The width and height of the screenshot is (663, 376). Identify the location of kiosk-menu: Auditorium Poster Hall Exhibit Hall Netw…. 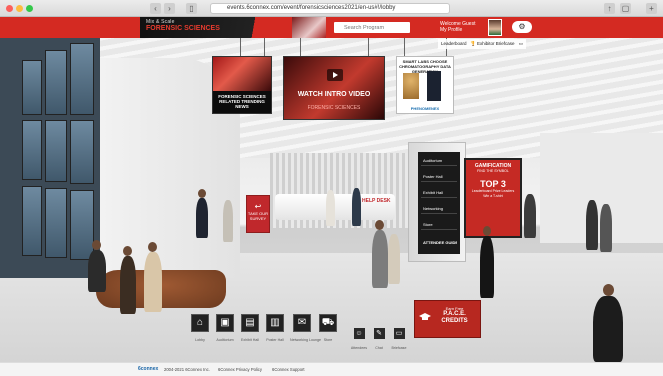
(439, 203).